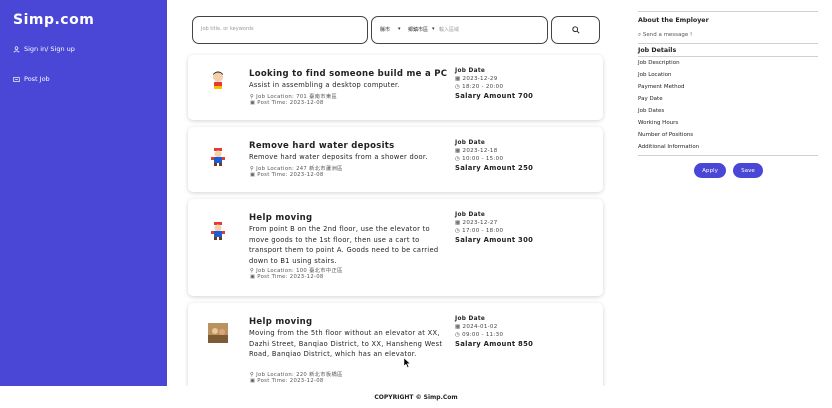 This screenshot has width=832, height=408. Describe the element at coordinates (433, 29) in the screenshot. I see `district-chevron-icon: ▾` at that location.